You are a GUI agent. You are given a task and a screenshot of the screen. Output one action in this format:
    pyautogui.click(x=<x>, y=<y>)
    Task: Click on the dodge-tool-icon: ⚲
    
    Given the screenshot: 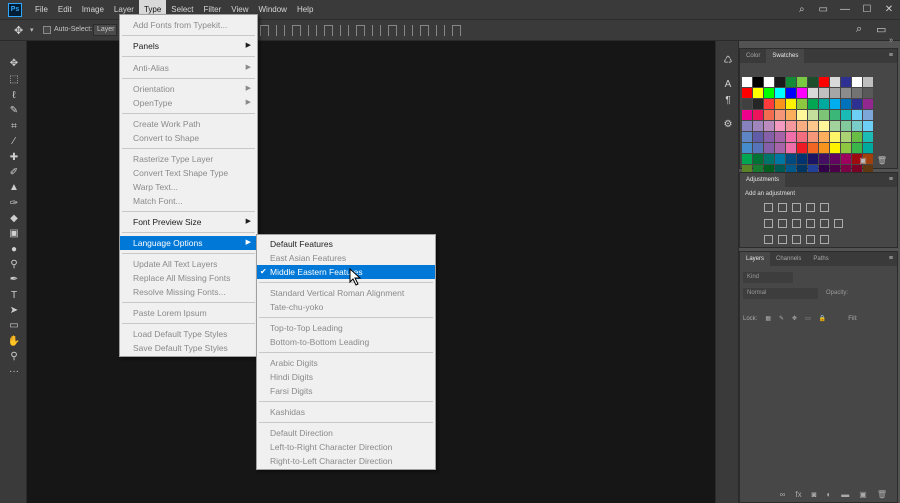 What is the action you would take?
    pyautogui.click(x=14, y=264)
    